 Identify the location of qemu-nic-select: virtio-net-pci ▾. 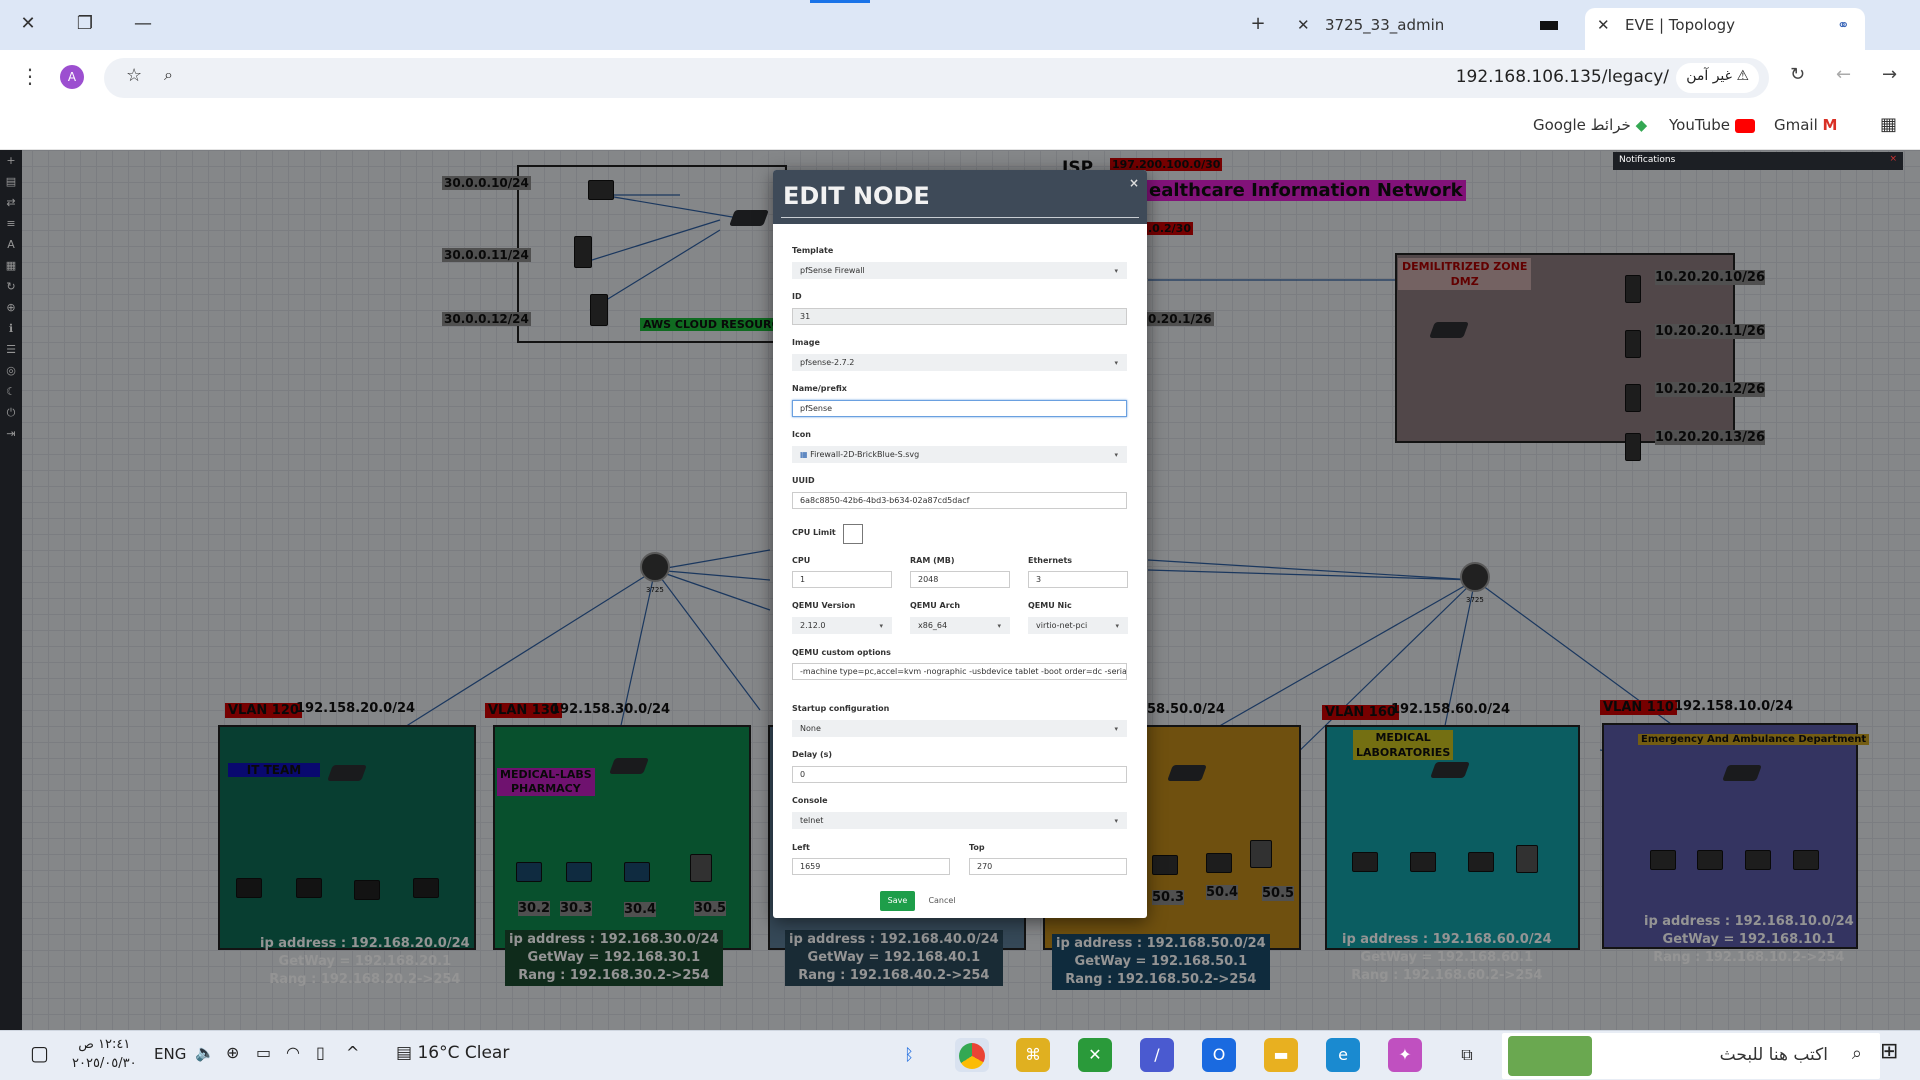
(1078, 625).